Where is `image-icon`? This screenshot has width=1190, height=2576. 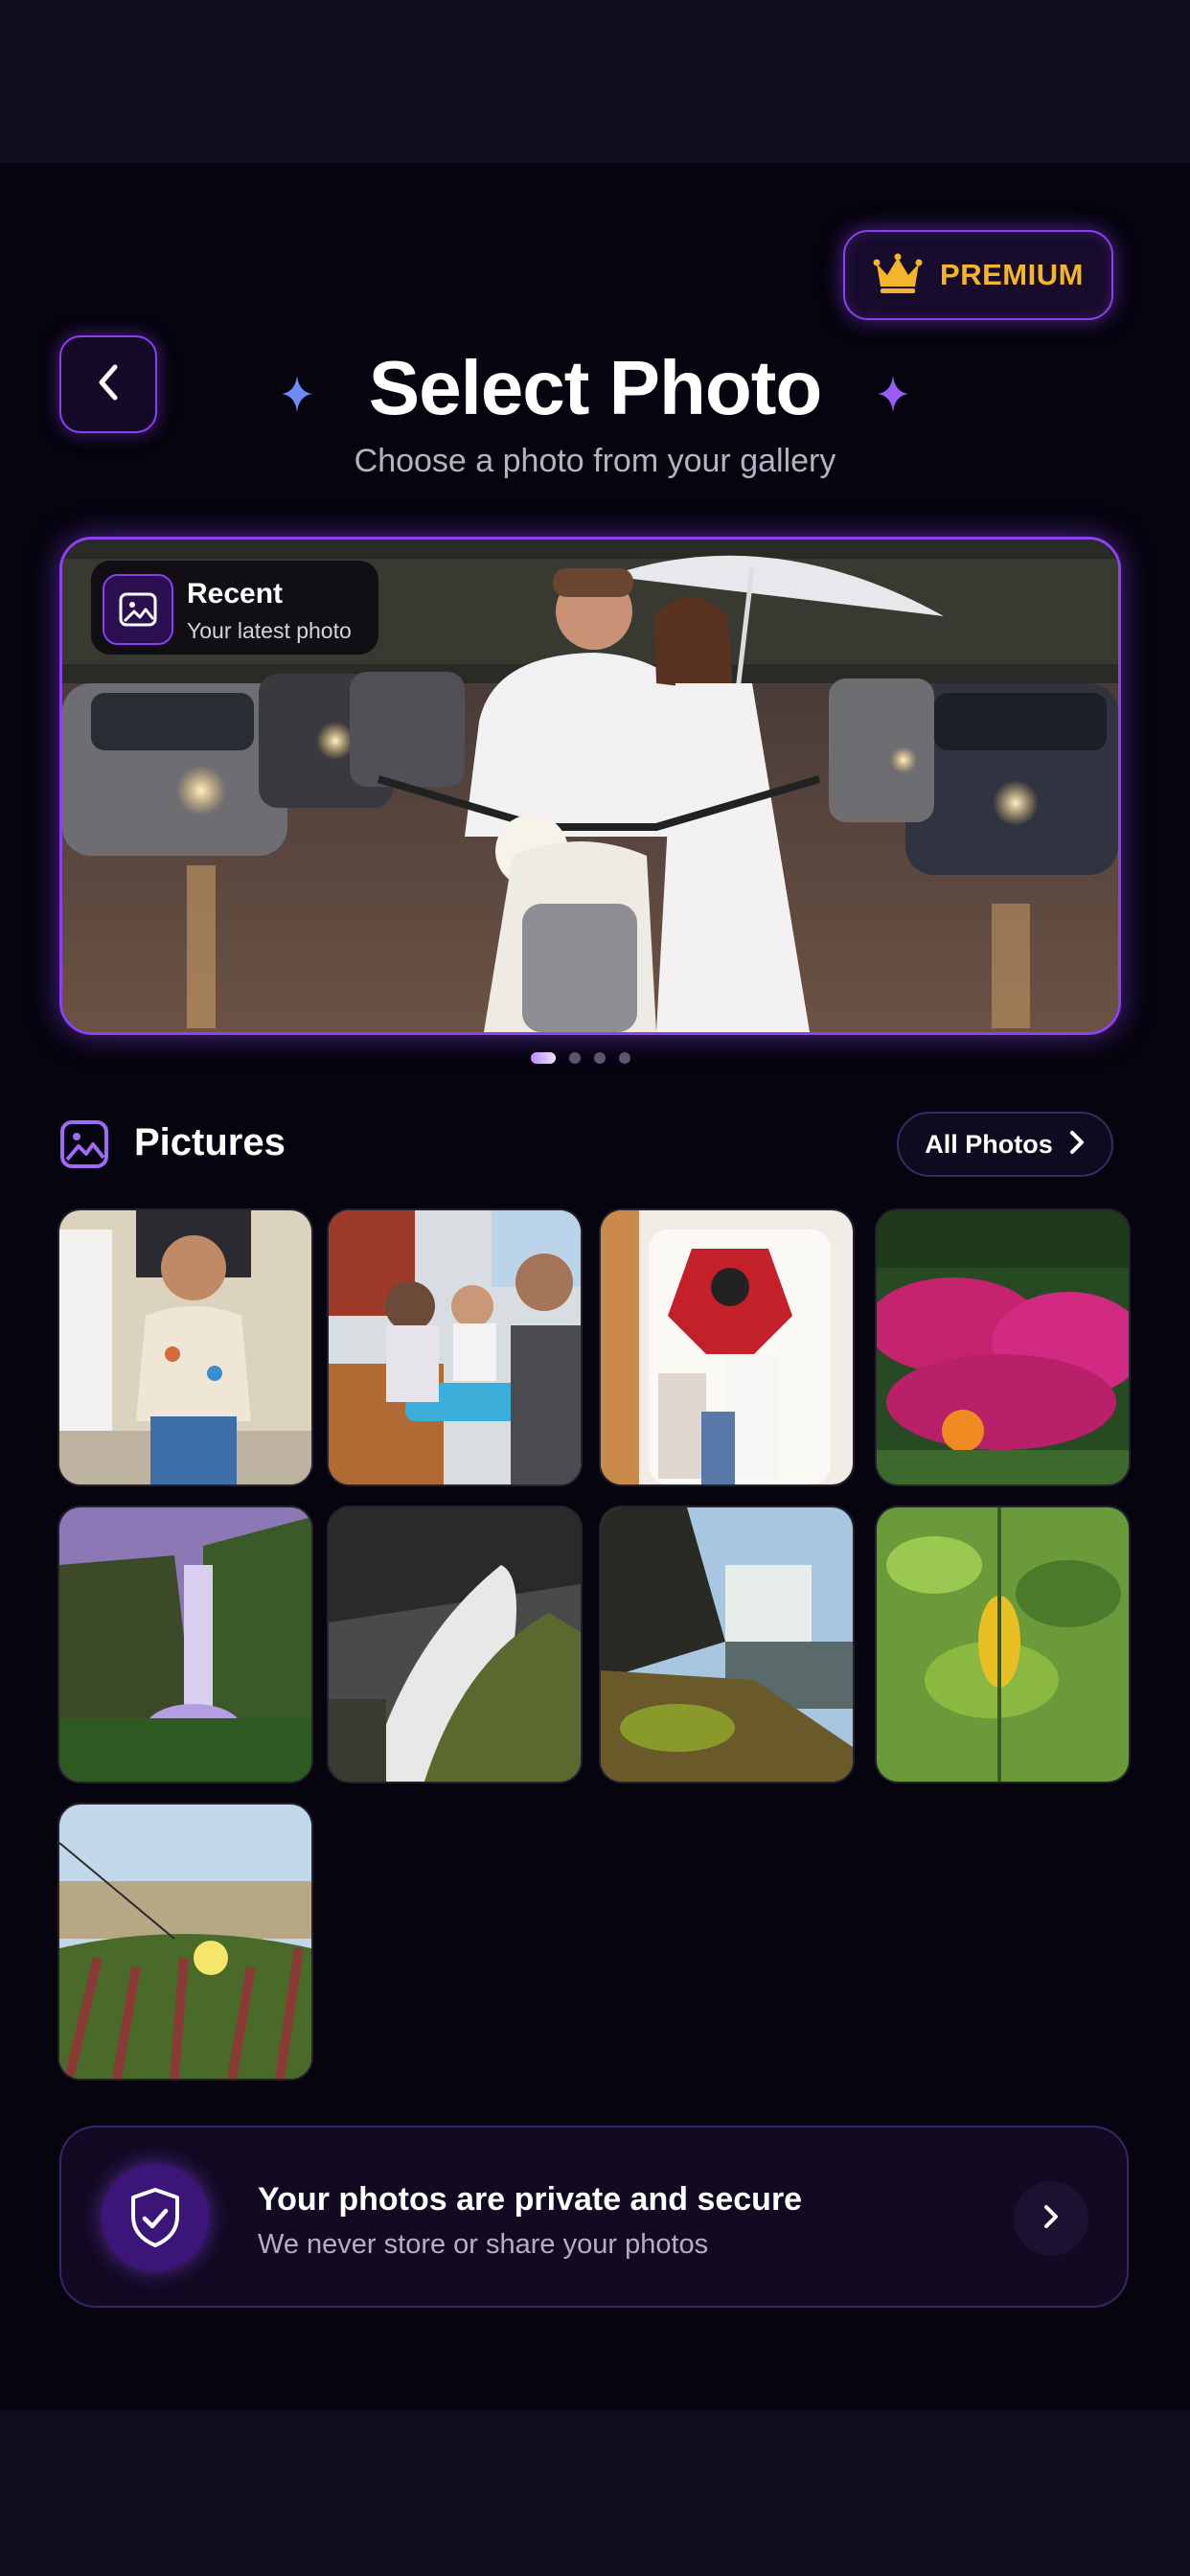 image-icon is located at coordinates (138, 609).